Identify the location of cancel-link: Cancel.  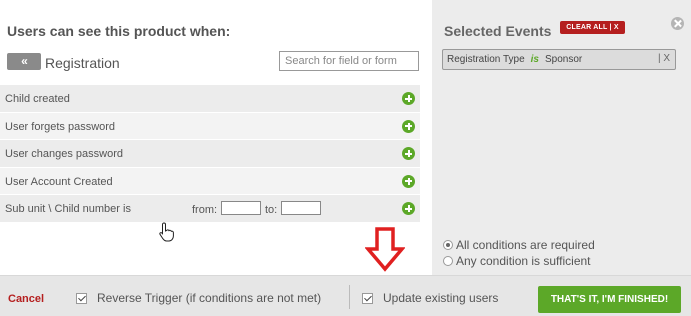
(26, 299).